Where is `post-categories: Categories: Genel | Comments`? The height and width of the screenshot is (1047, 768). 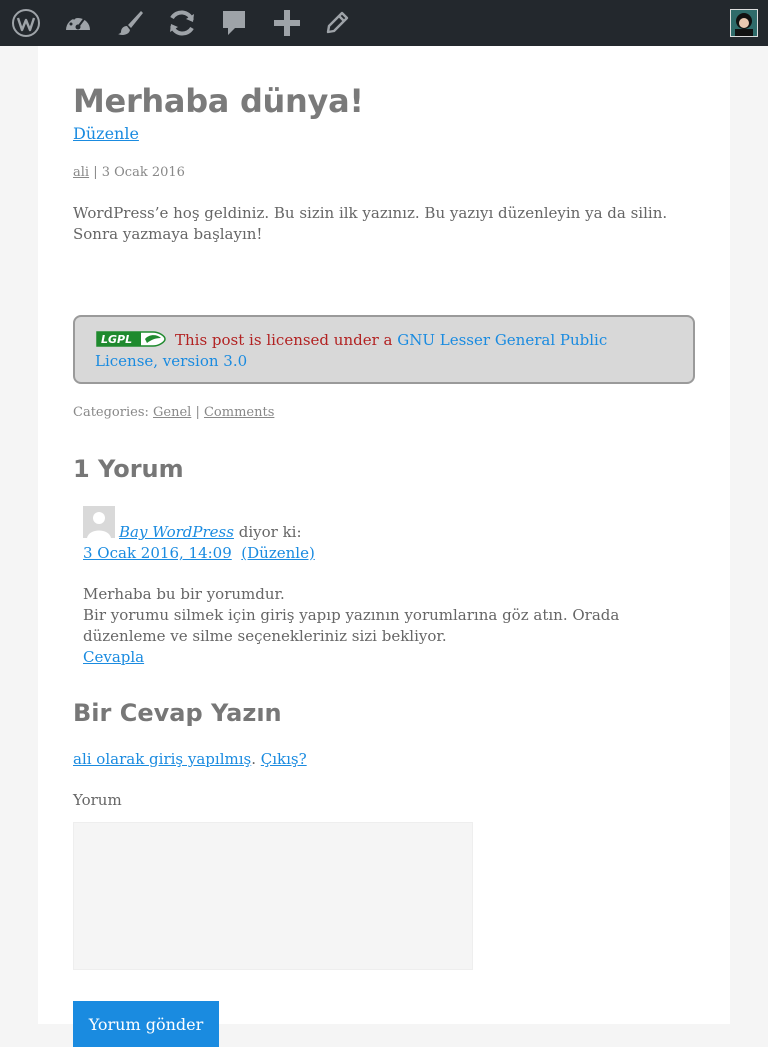 post-categories: Categories: Genel | Comments is located at coordinates (173, 412).